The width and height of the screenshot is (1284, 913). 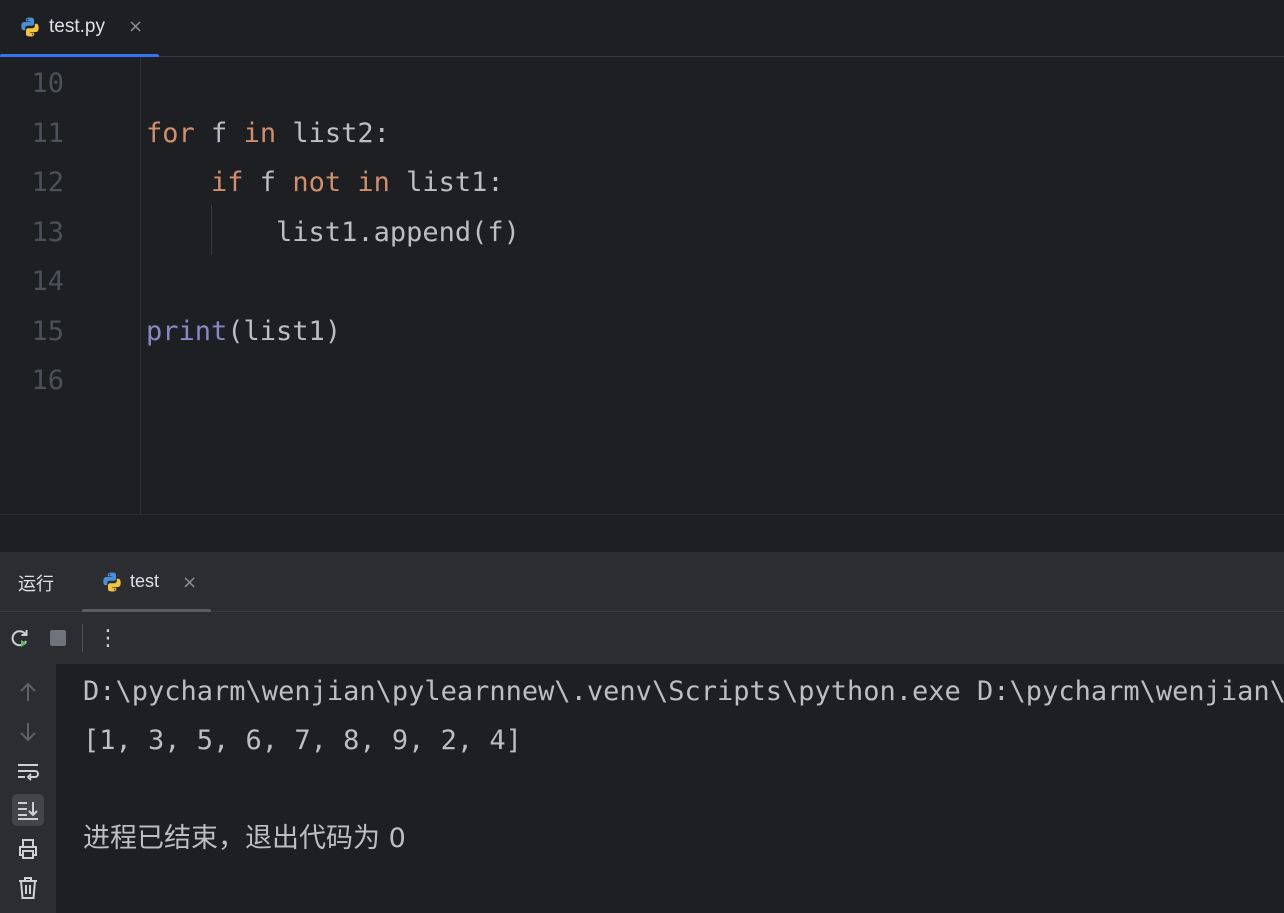 I want to click on code-line: print(list1), so click(x=244, y=331).